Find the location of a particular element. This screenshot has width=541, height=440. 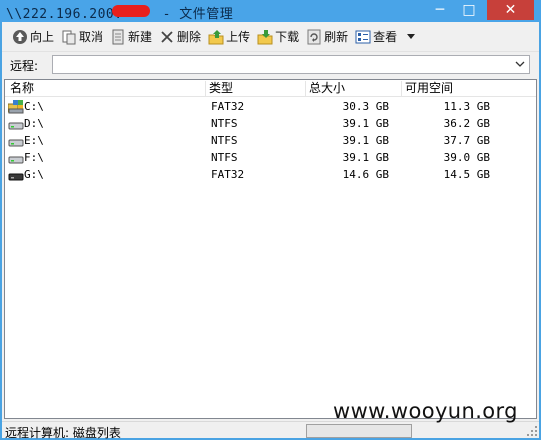

watermark: www.wooyun.org is located at coordinates (425, 411).